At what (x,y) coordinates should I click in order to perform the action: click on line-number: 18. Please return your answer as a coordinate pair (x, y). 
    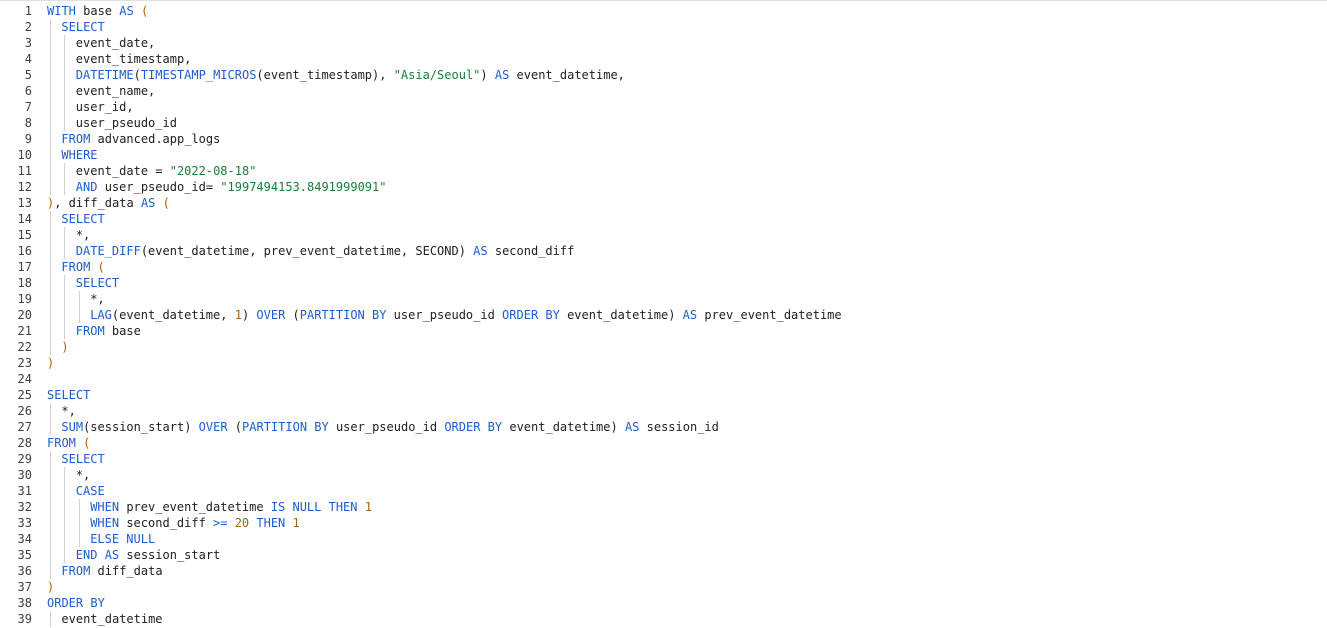
    Looking at the image, I should click on (24, 283).